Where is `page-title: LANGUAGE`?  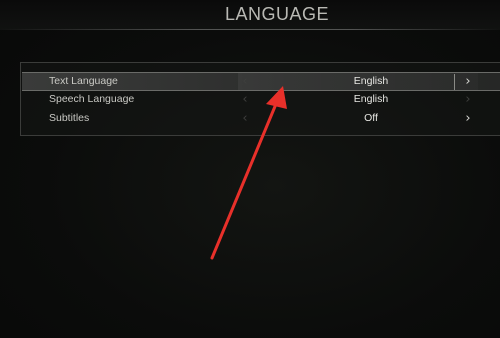
page-title: LANGUAGE is located at coordinates (277, 14).